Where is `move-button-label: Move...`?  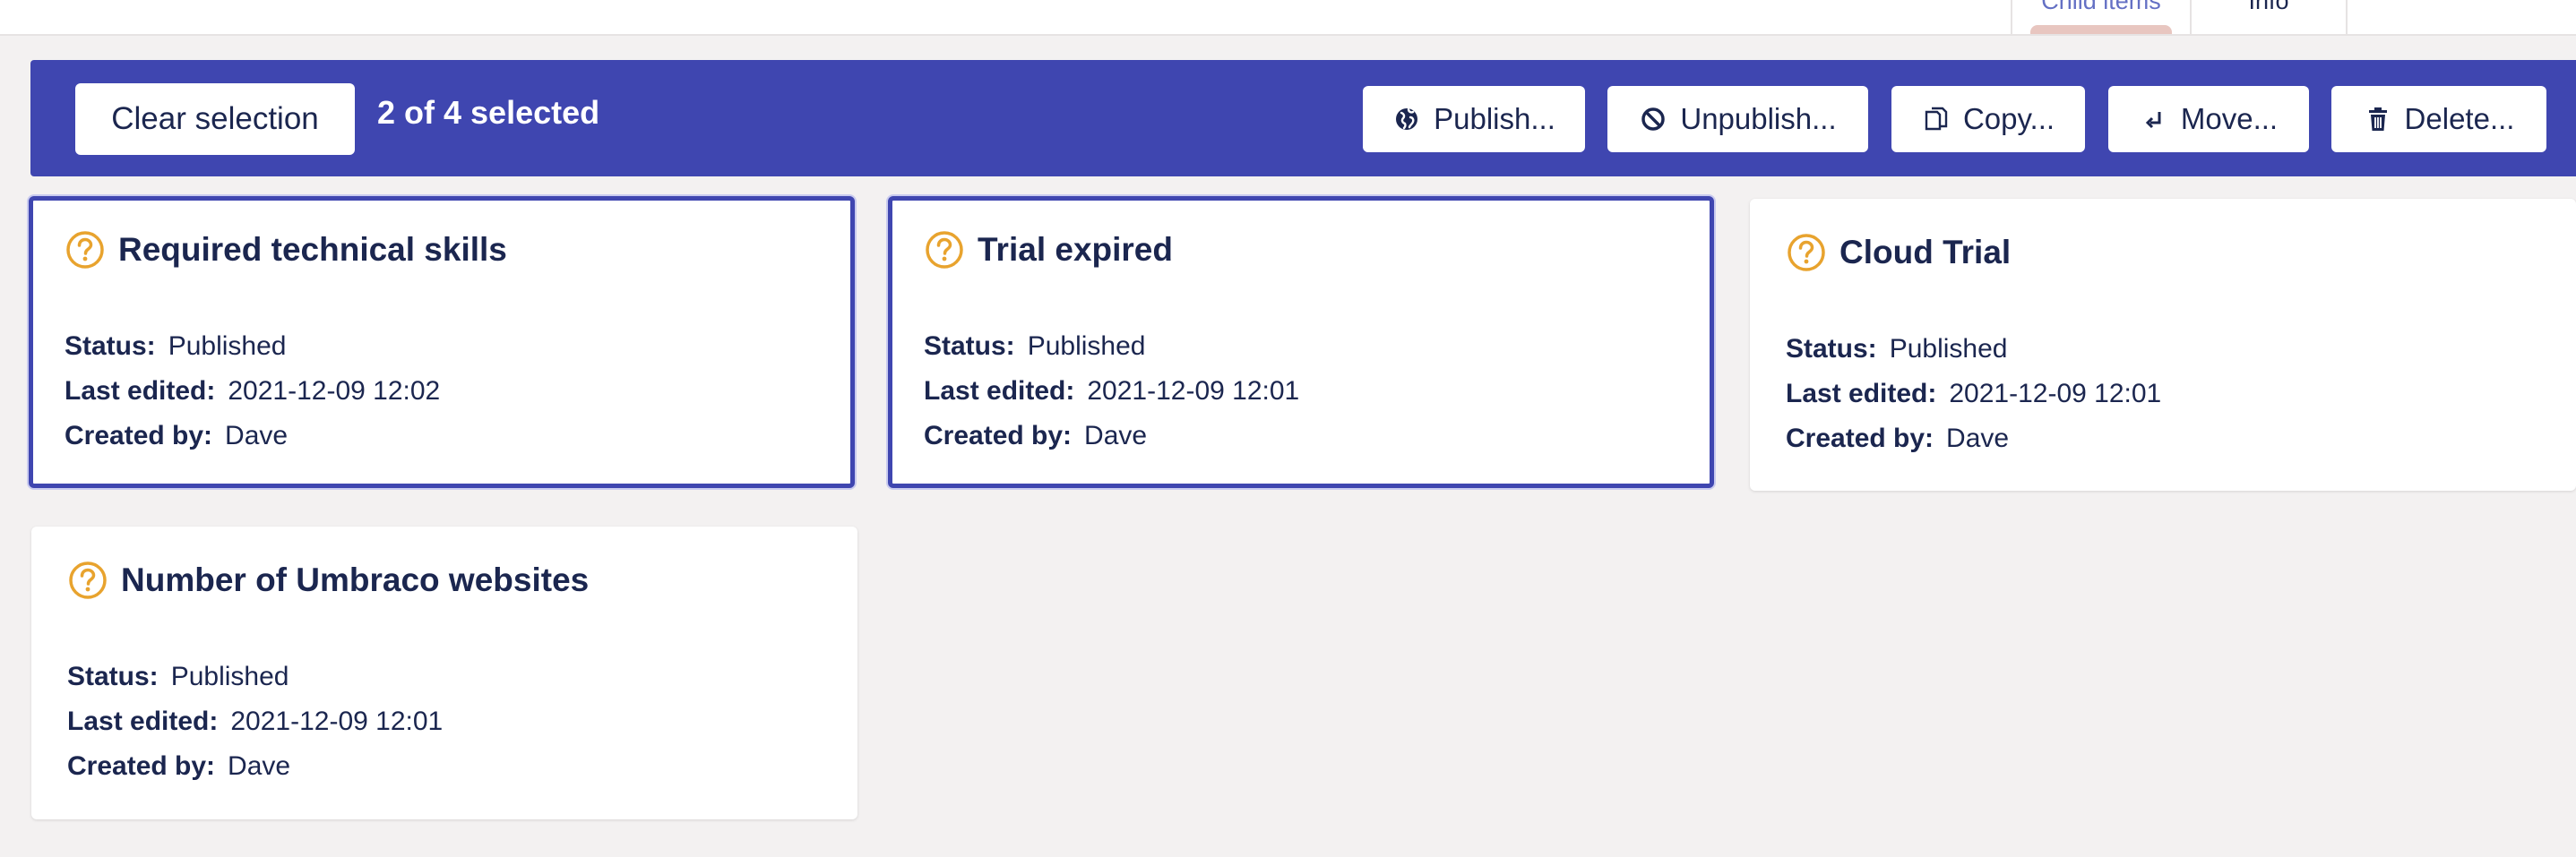 move-button-label: Move... is located at coordinates (2229, 119).